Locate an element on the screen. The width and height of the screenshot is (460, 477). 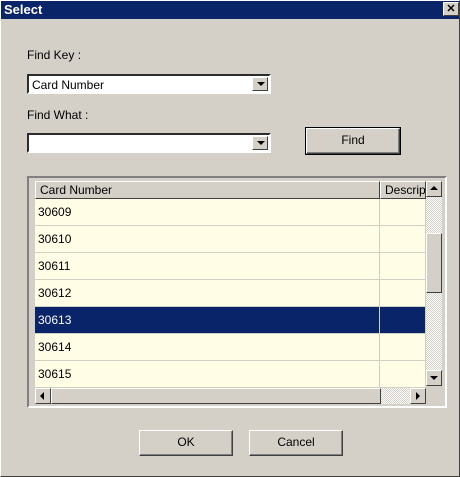
table-row: 30611 is located at coordinates (230, 266).